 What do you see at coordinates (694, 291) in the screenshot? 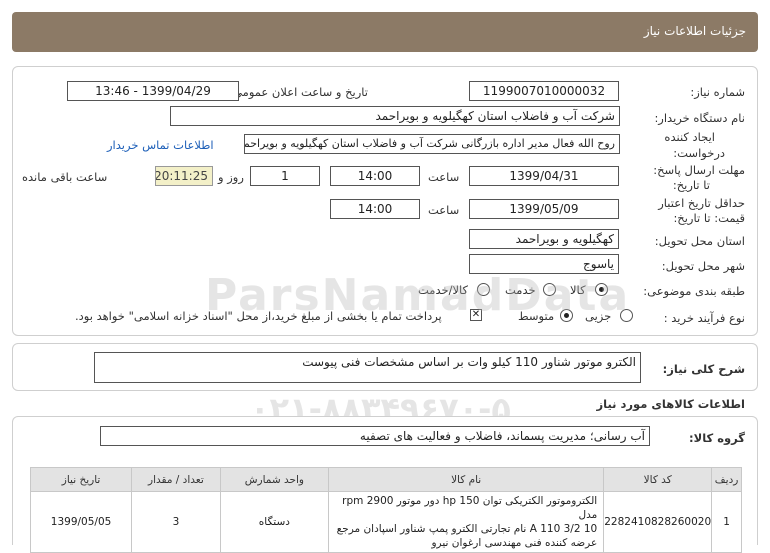
I see `category-label: طبقه بندی موضوعی:` at bounding box center [694, 291].